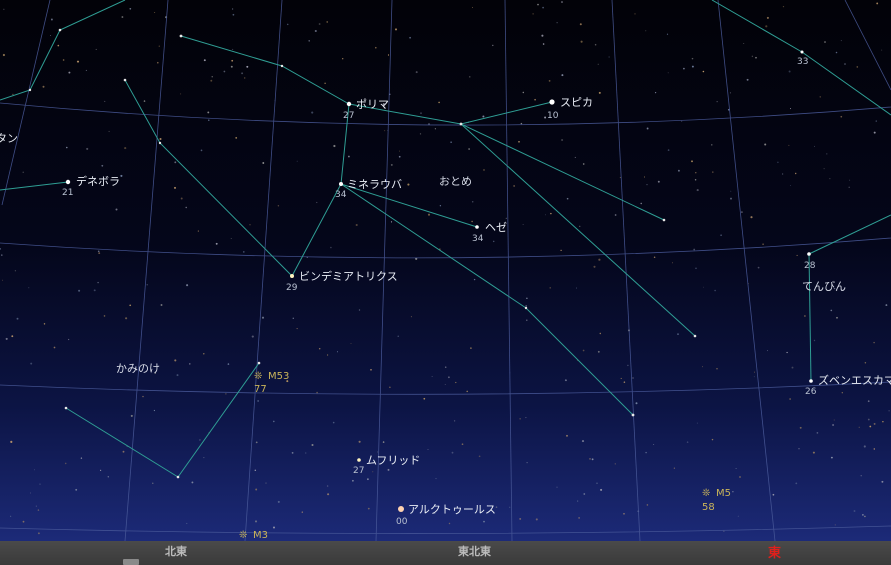 This screenshot has height=565, width=891. I want to click on star-label: ポリマ, so click(372, 104).